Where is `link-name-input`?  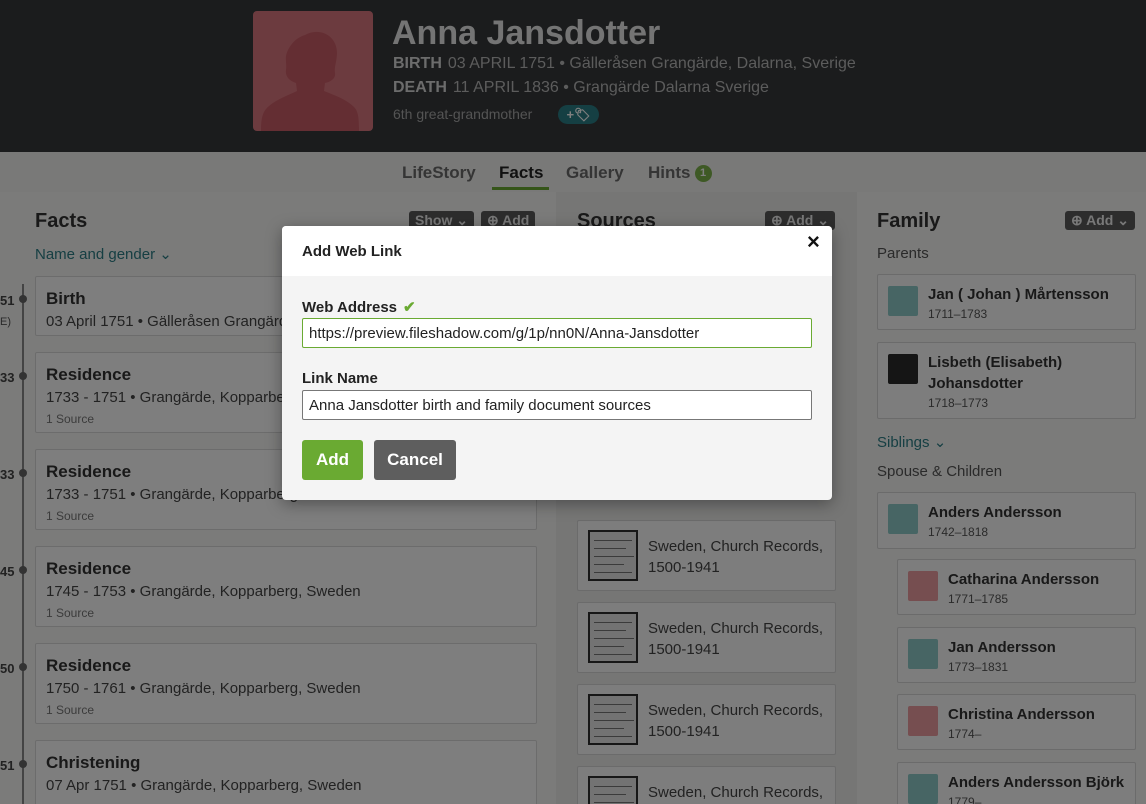 link-name-input is located at coordinates (557, 405).